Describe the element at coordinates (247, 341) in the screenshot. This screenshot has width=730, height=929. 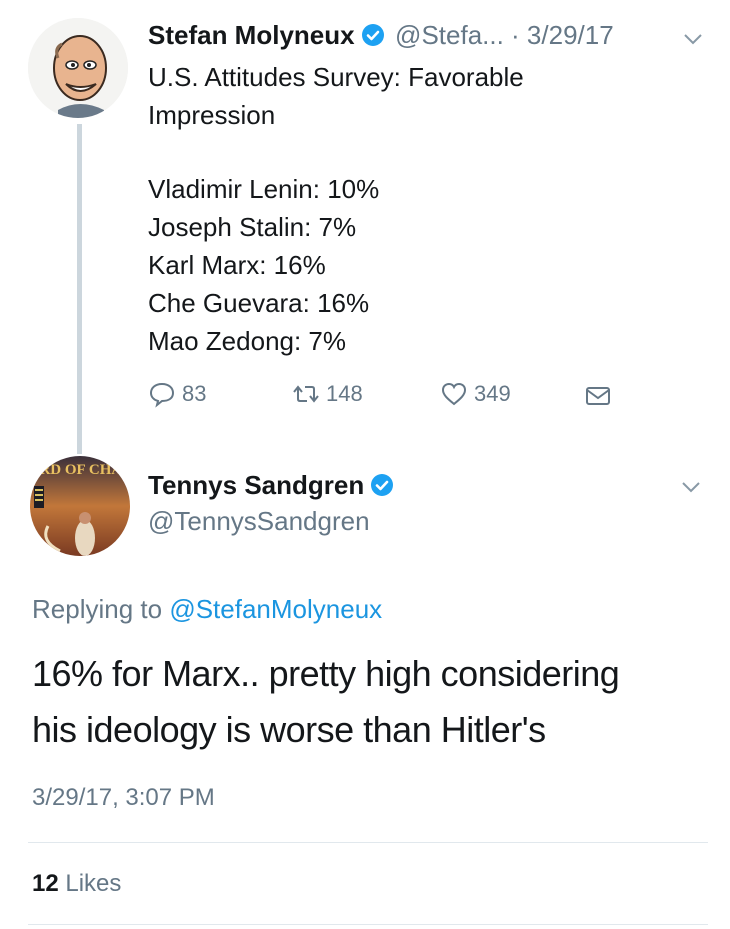
I see `survey-line: Mao Zedong: 7%` at that location.